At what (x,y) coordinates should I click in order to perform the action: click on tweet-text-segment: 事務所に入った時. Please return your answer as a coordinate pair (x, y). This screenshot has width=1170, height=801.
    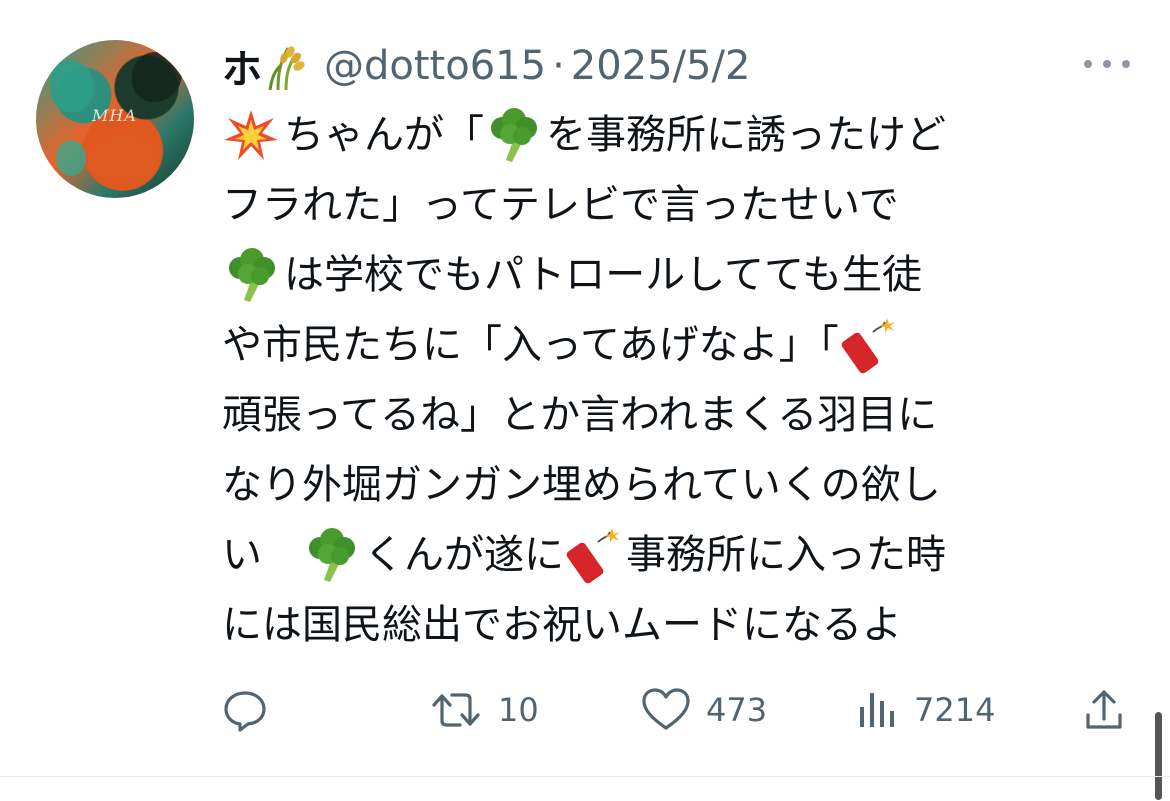
    Looking at the image, I should click on (786, 555).